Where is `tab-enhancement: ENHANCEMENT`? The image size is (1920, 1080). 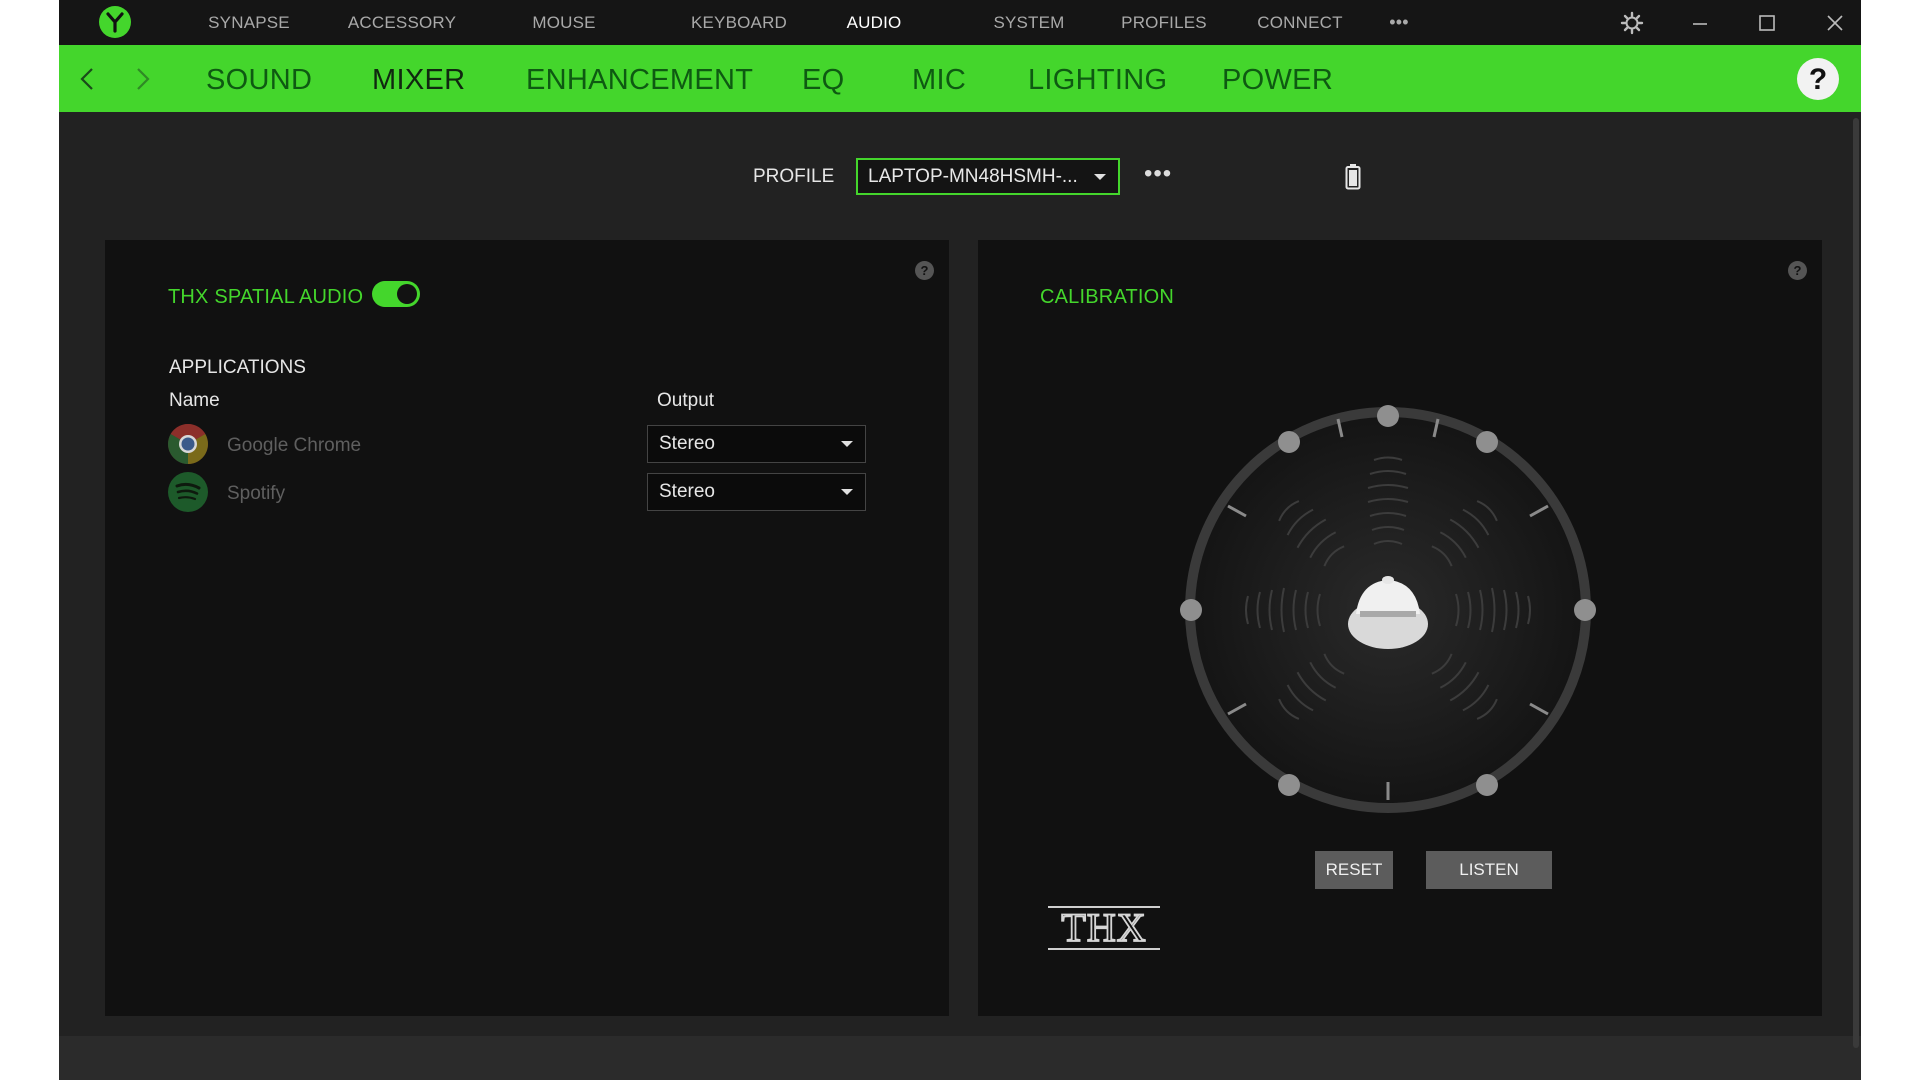
tab-enhancement: ENHANCEMENT is located at coordinates (639, 78).